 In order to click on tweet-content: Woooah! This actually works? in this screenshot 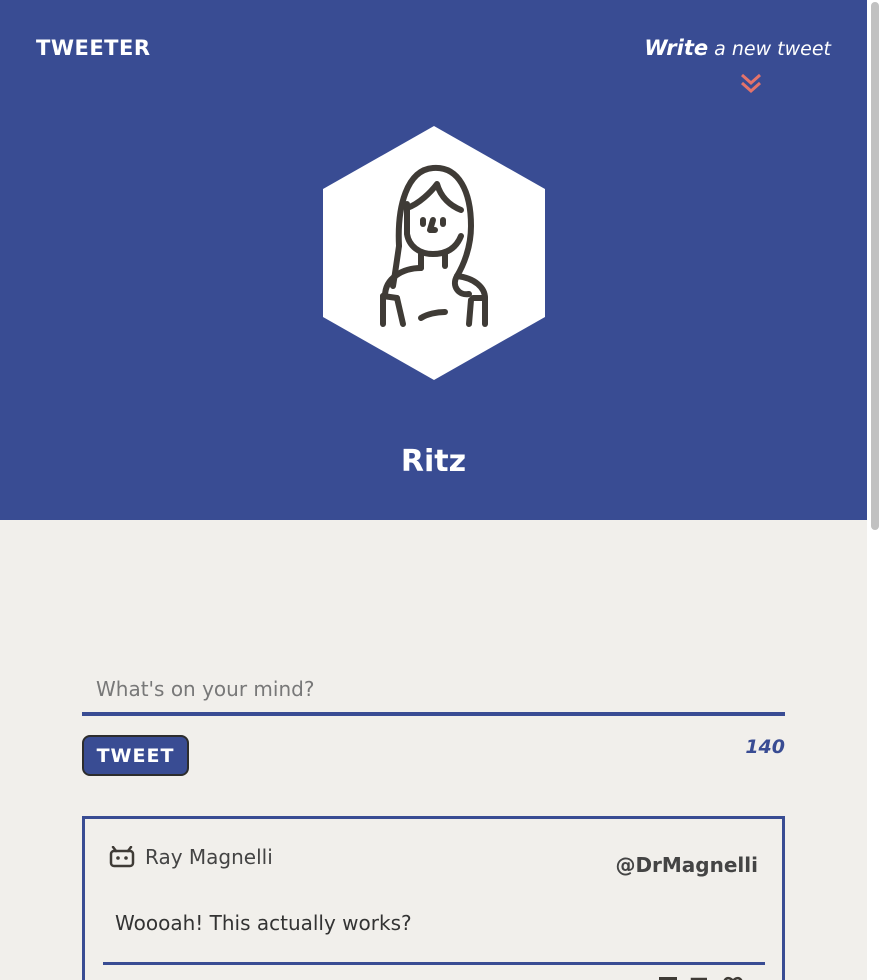, I will do `click(263, 923)`.